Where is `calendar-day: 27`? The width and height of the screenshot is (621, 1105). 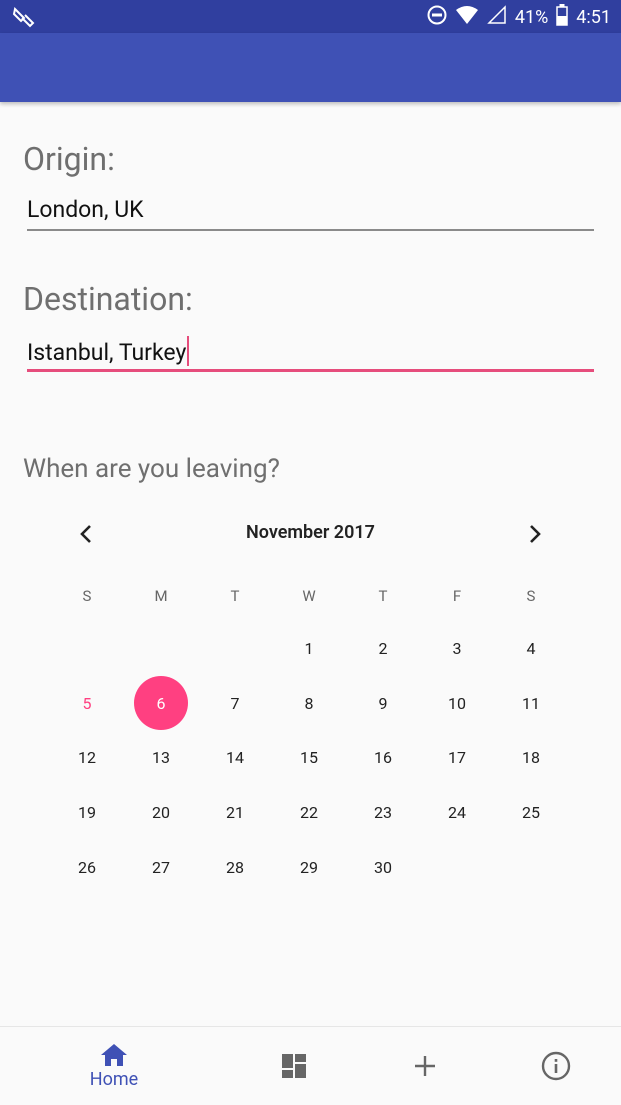 calendar-day: 27 is located at coordinates (161, 867).